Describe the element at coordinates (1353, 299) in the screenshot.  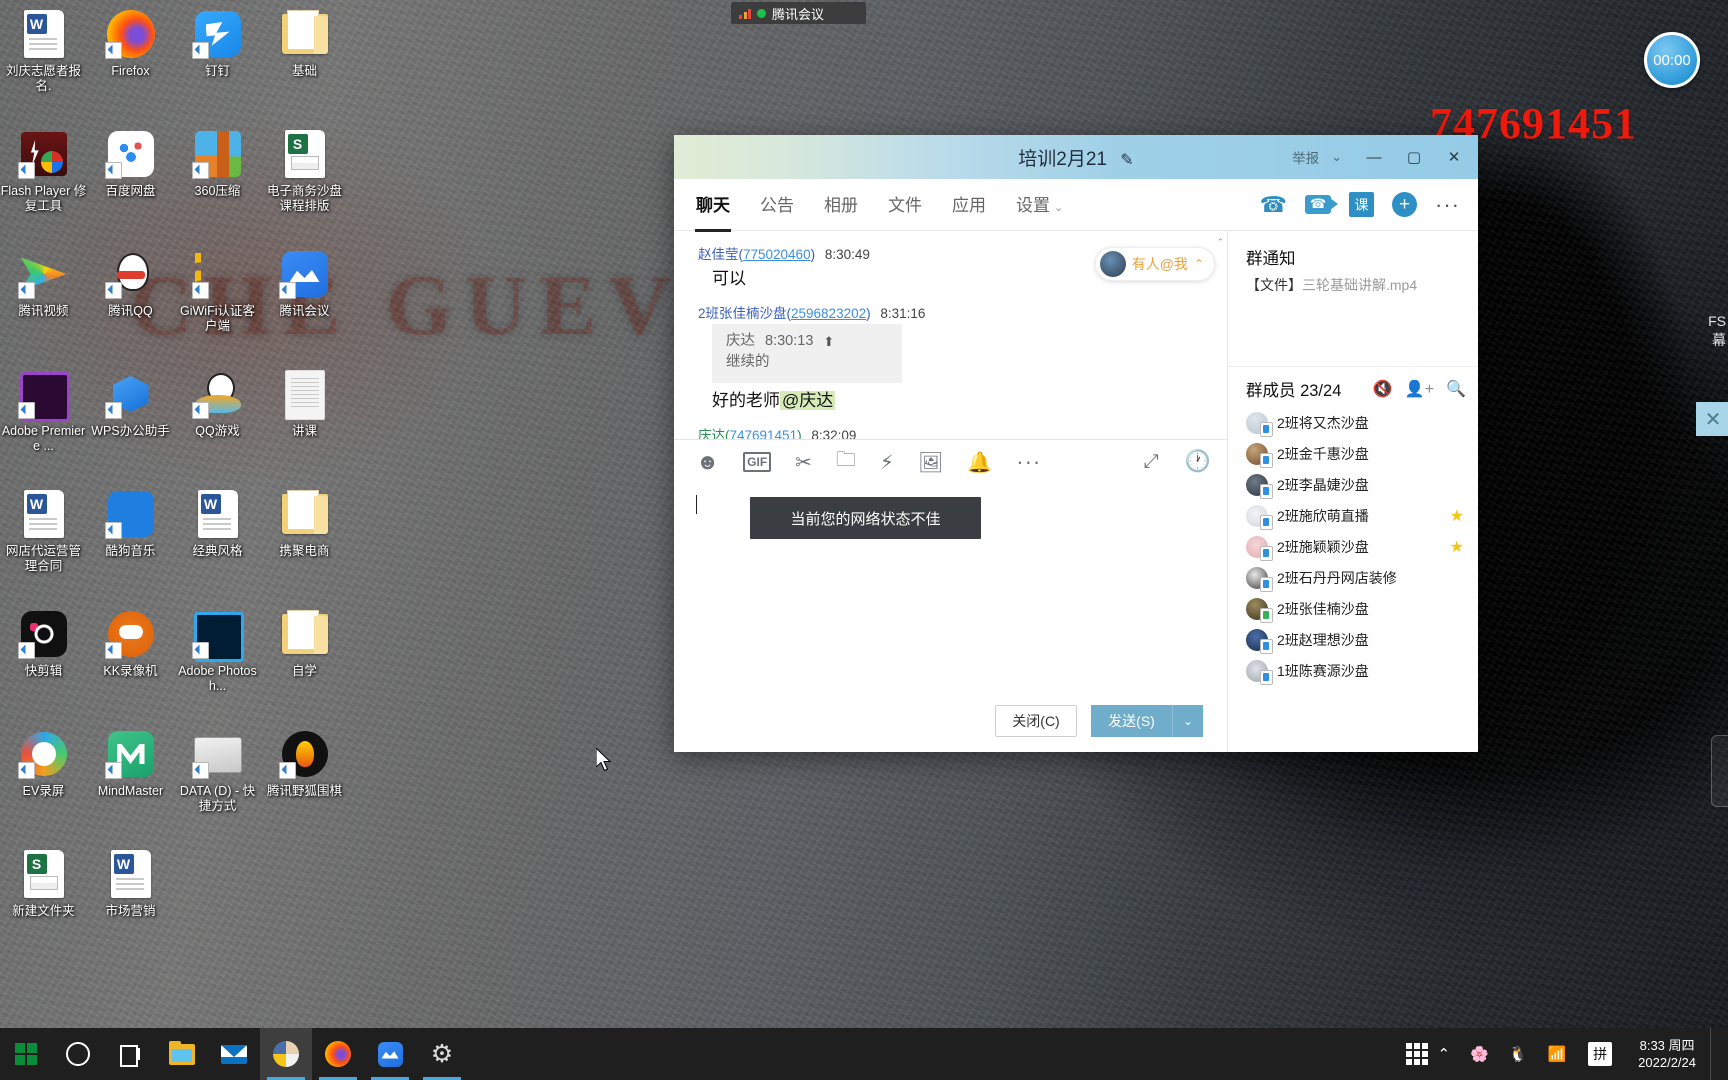
I see `group-notice-block: 群通知 【文件】三轮基础讲解.mp4` at that location.